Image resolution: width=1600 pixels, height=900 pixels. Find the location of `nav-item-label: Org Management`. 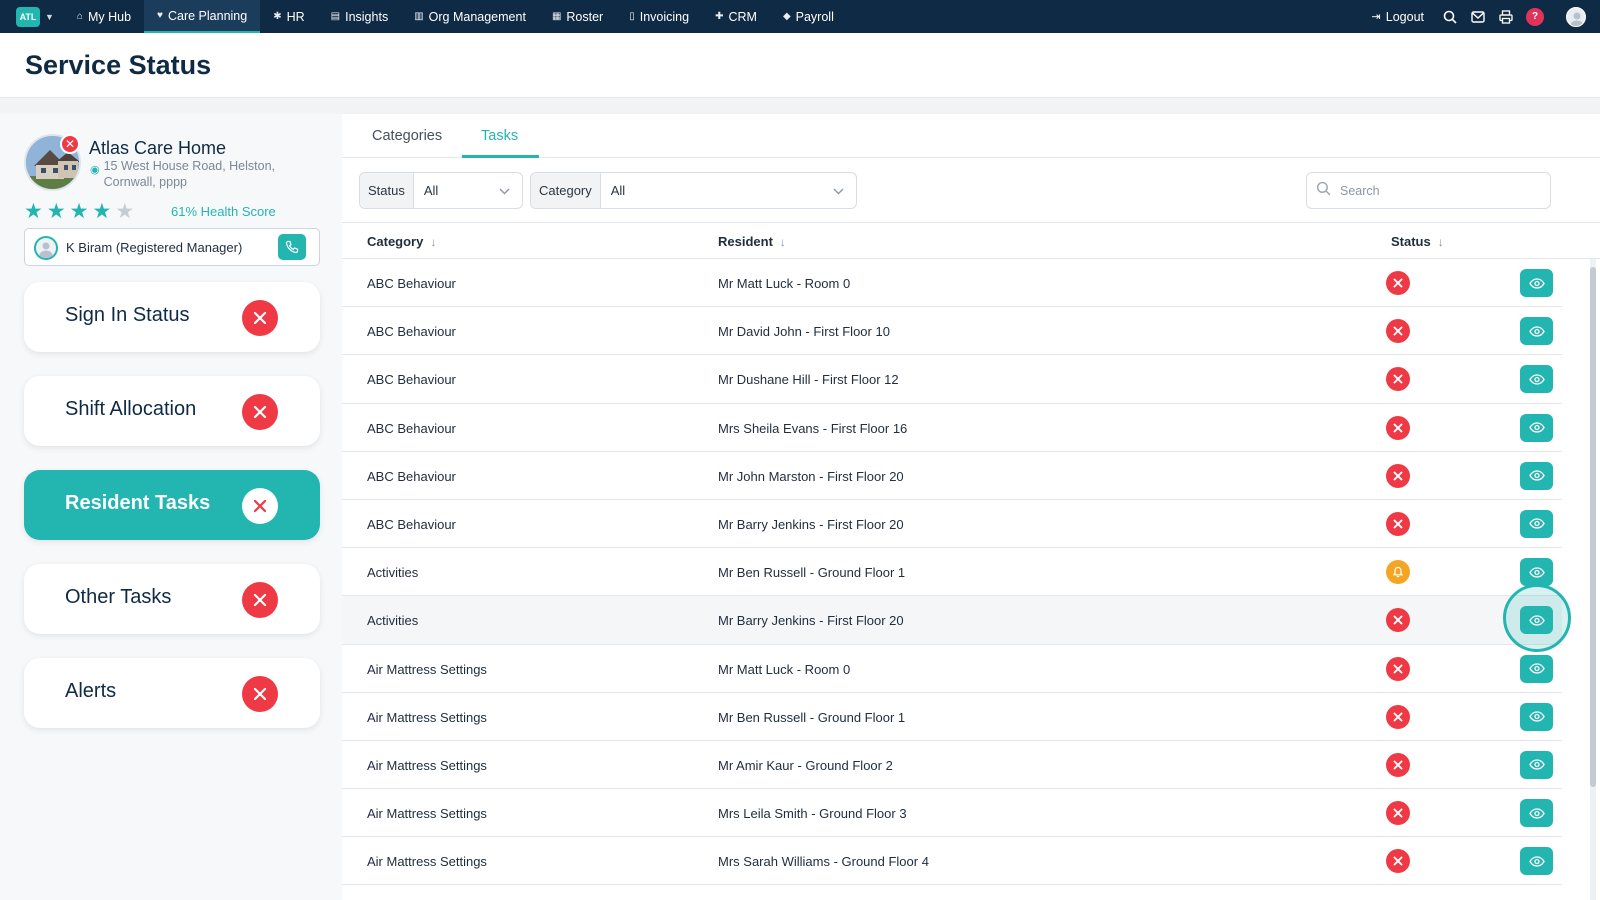

nav-item-label: Org Management is located at coordinates (477, 16).